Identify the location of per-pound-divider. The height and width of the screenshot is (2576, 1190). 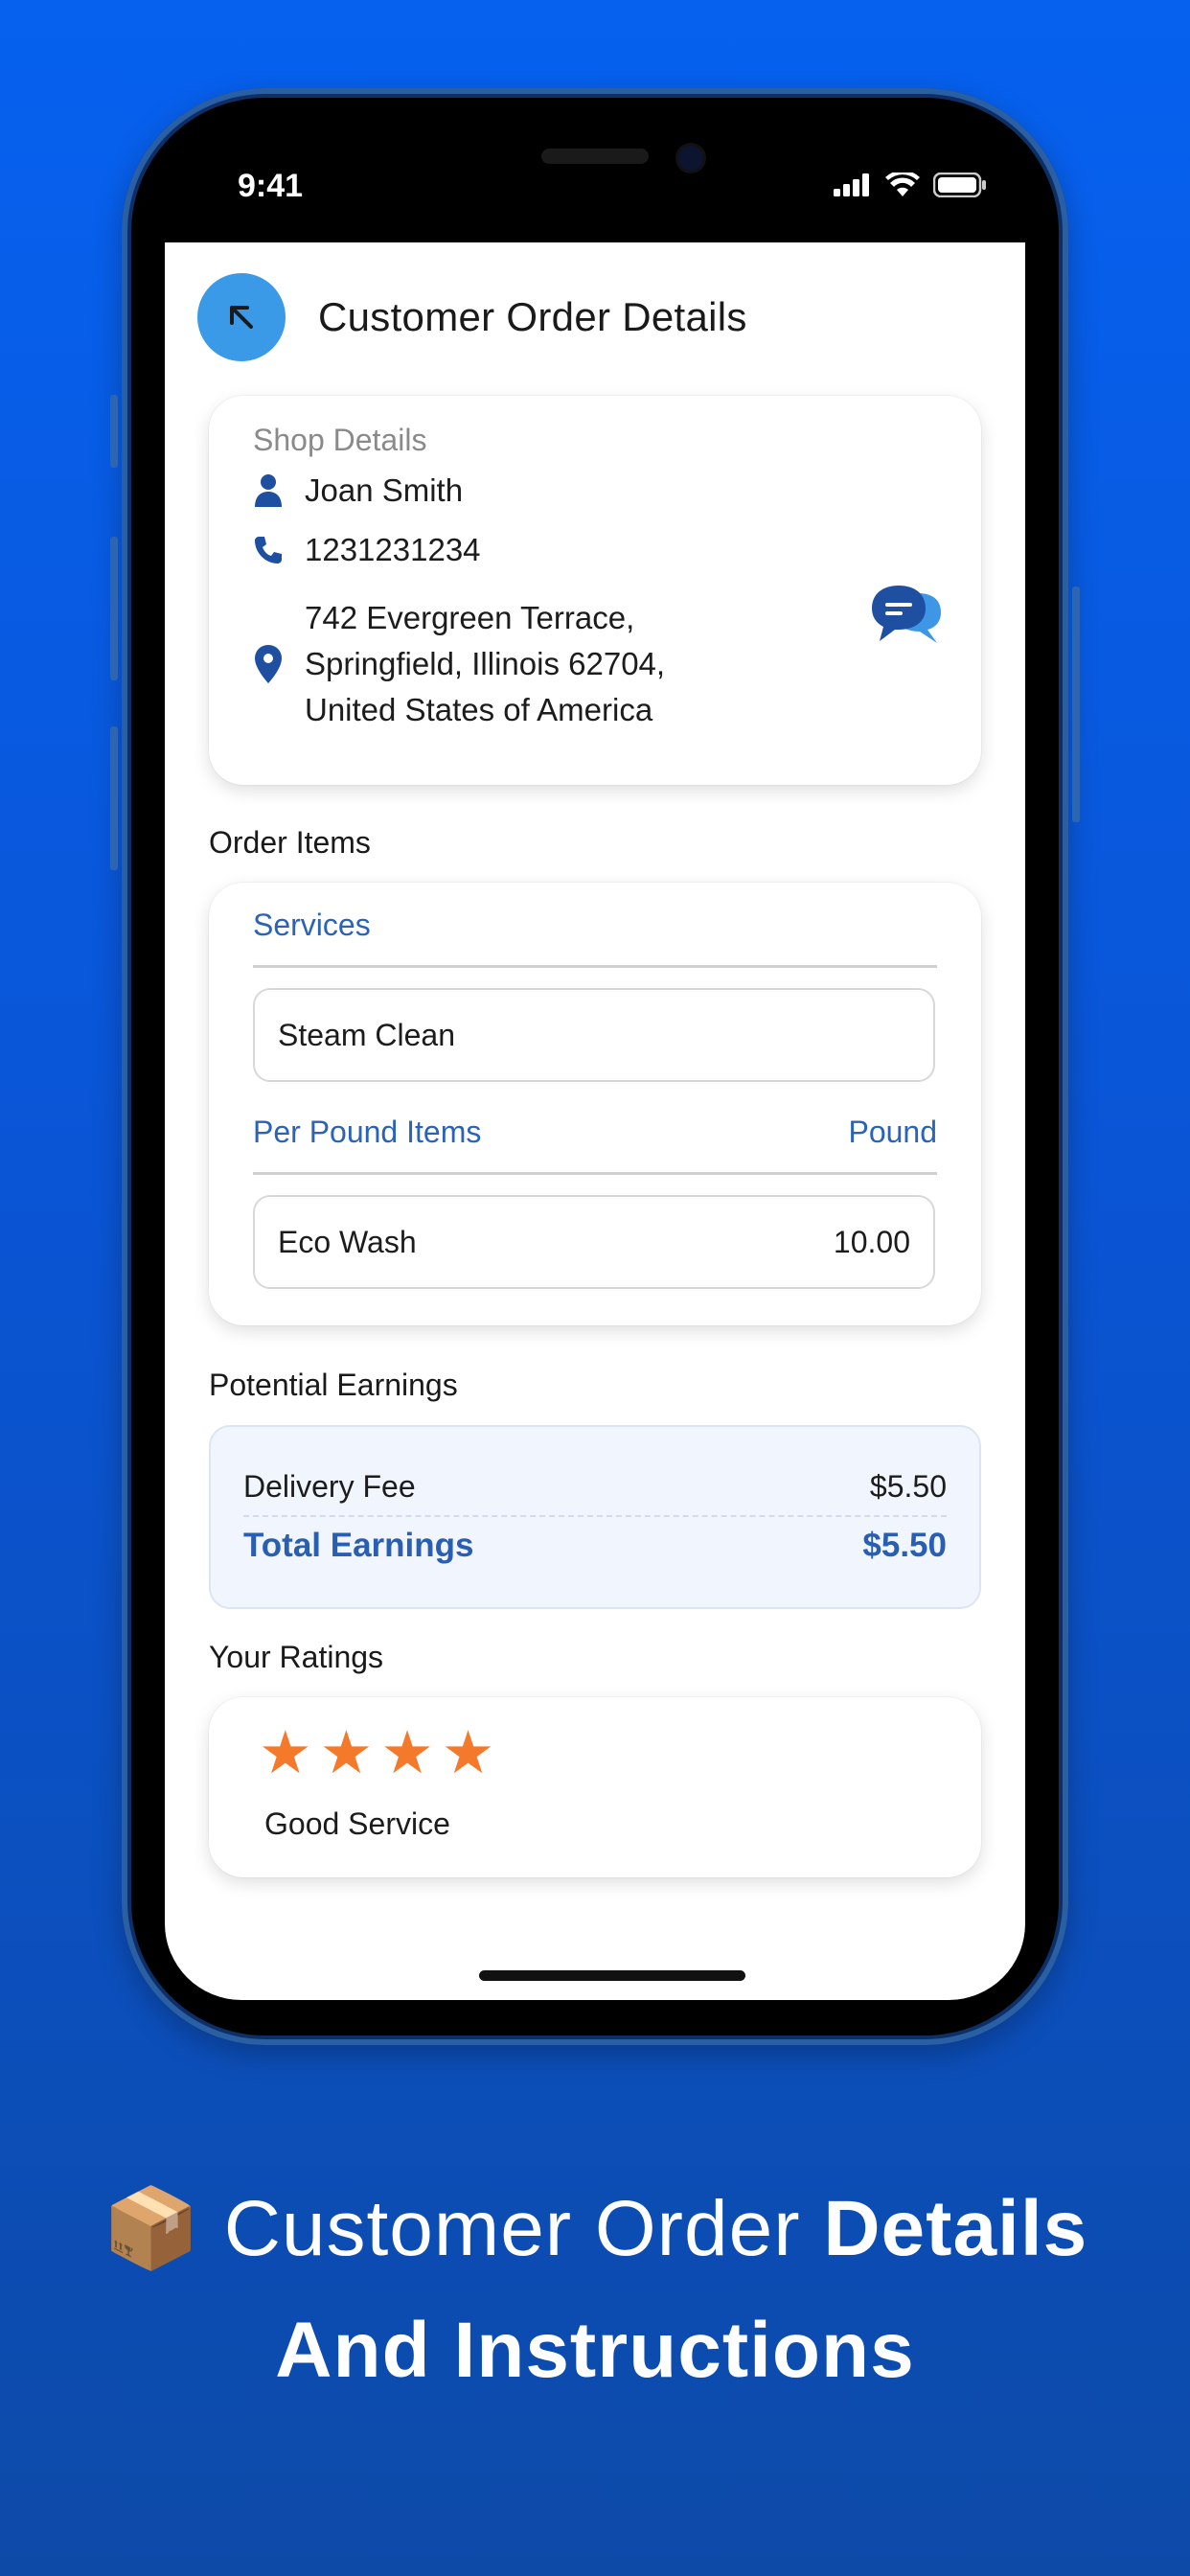
(595, 1173).